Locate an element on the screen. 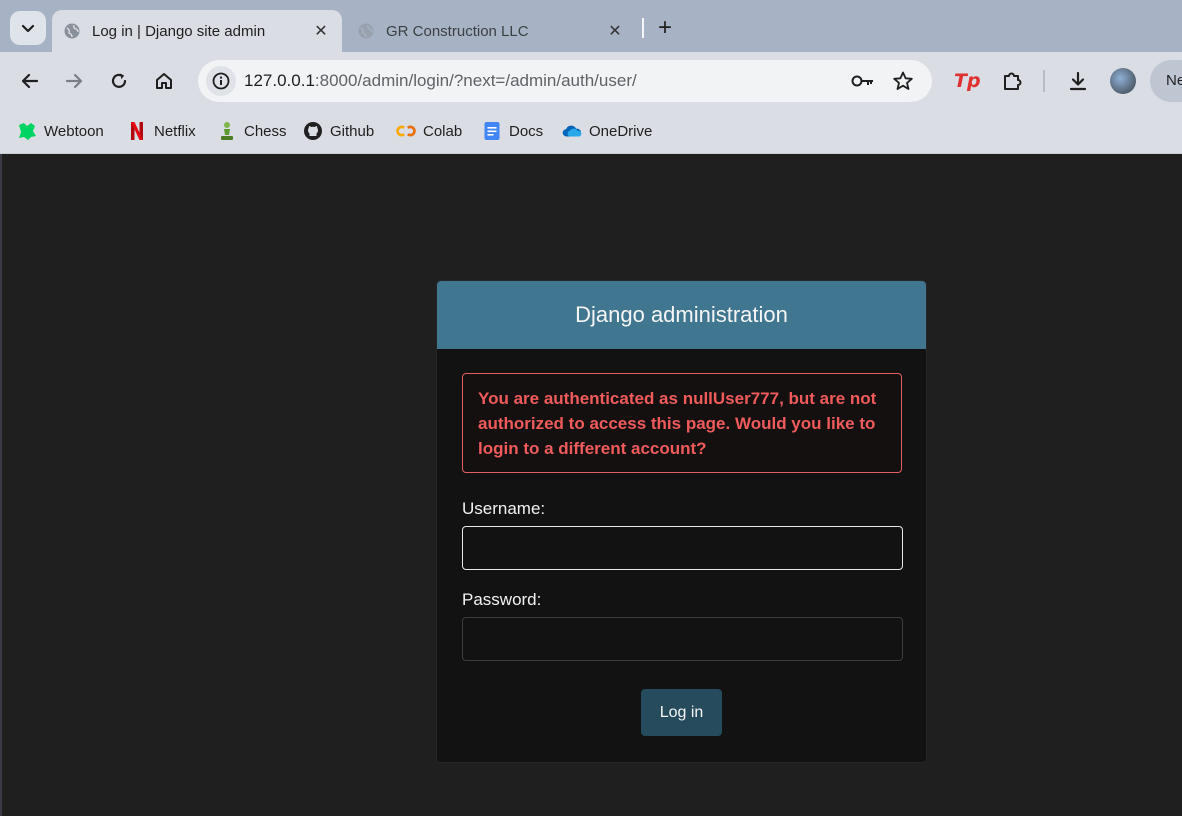 This screenshot has width=1182, height=816. home-icon is located at coordinates (164, 81).